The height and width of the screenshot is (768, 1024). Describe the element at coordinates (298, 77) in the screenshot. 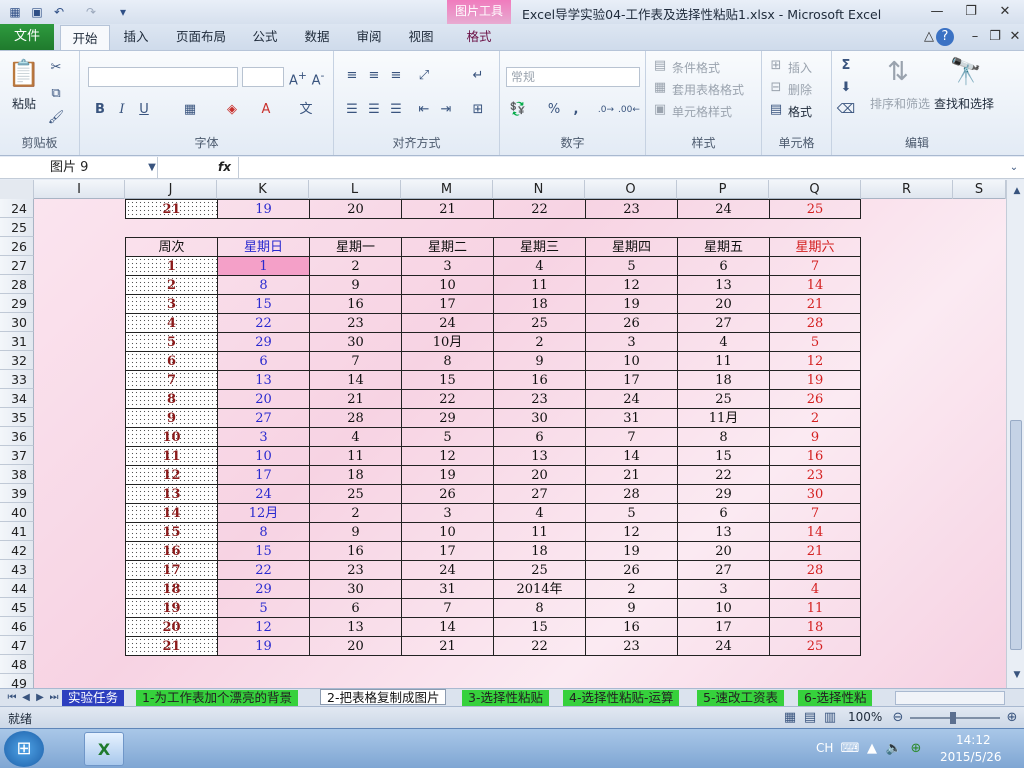

I see `grow-font-icon: A+` at that location.